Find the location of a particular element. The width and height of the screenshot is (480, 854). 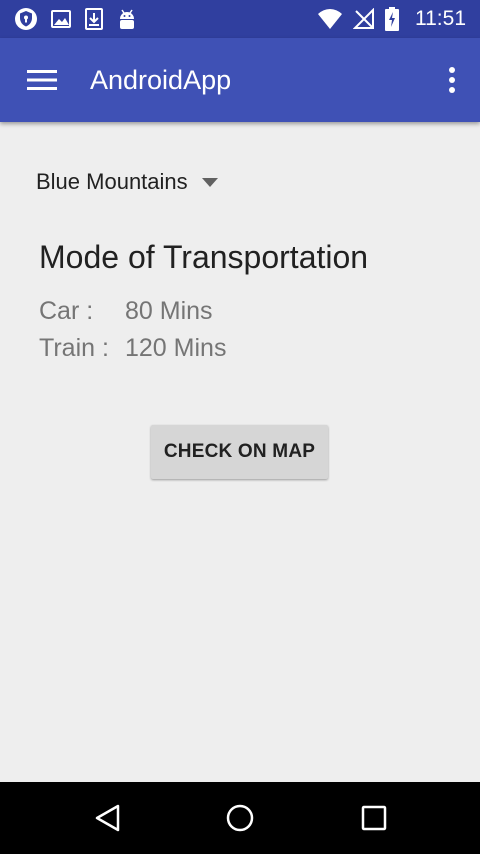

transport-label: Train : is located at coordinates (74, 348).